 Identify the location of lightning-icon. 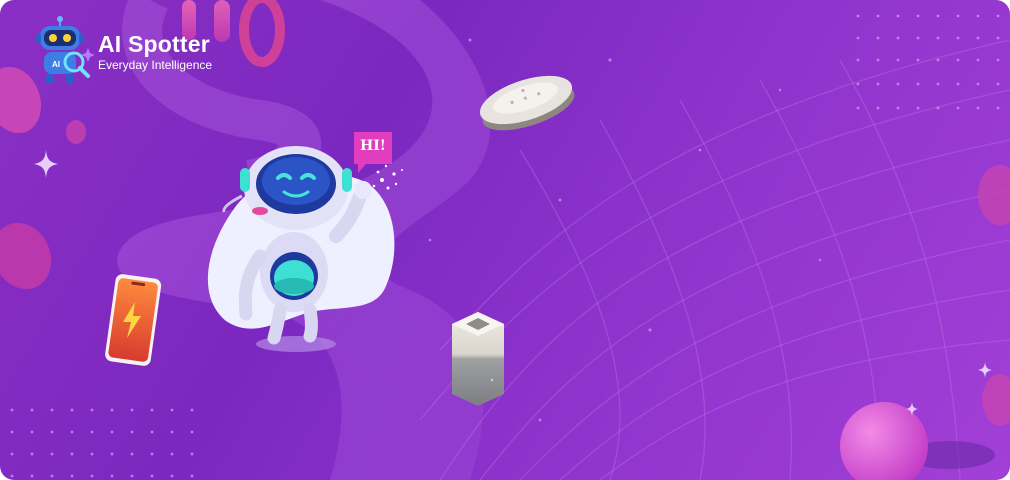
(132, 320).